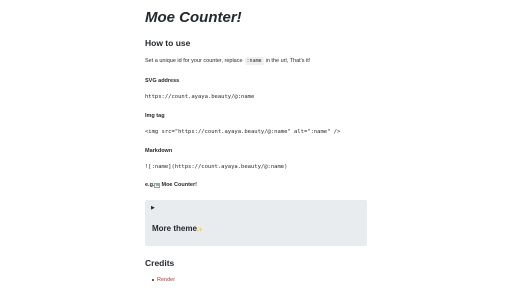 Image resolution: width=512 pixels, height=288 pixels. Describe the element at coordinates (179, 185) in the screenshot. I see `example-image-alt: Moe Counter!` at that location.